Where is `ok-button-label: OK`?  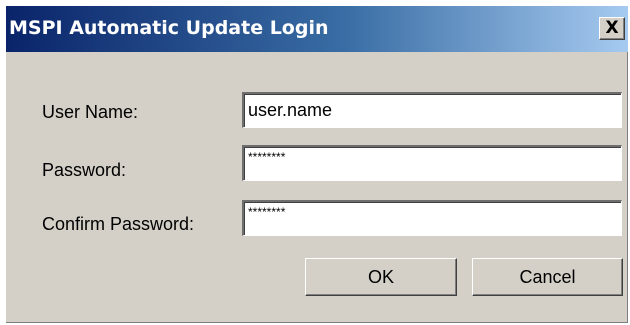 ok-button-label: OK is located at coordinates (380, 276).